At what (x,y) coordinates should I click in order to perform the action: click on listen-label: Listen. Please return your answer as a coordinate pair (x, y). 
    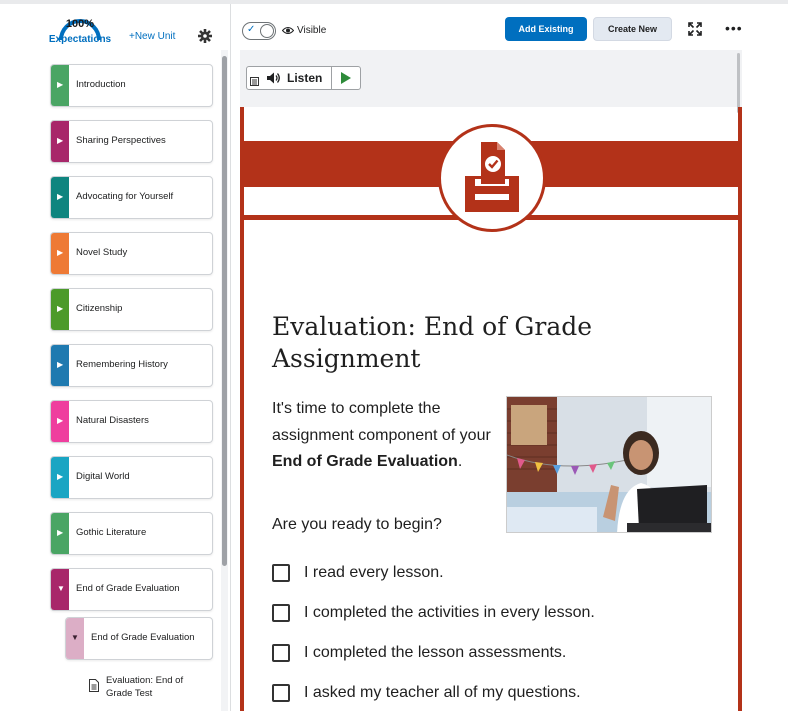
    Looking at the image, I should click on (305, 78).